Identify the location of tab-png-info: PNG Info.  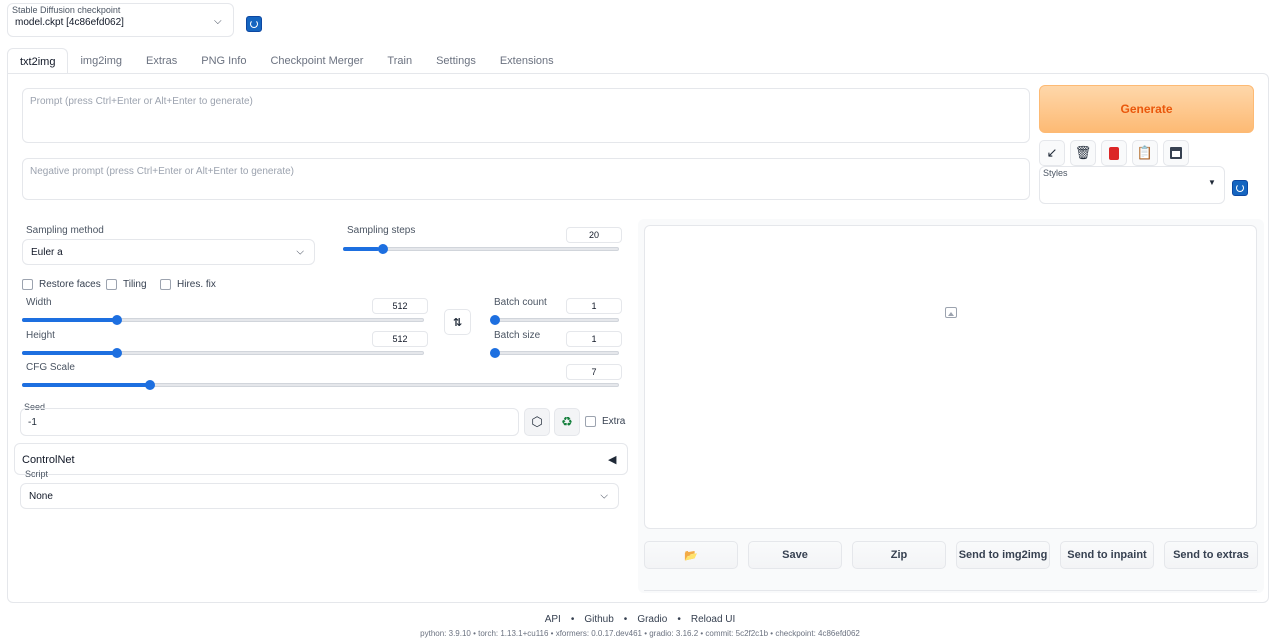
(223, 61).